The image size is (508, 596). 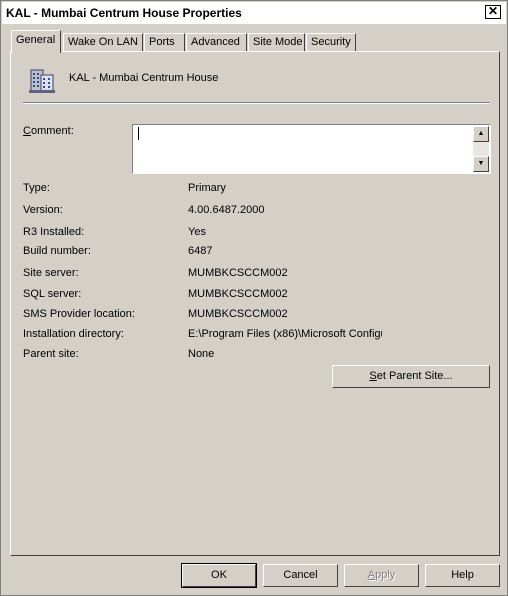 What do you see at coordinates (219, 575) in the screenshot?
I see `ok-button: OK` at bounding box center [219, 575].